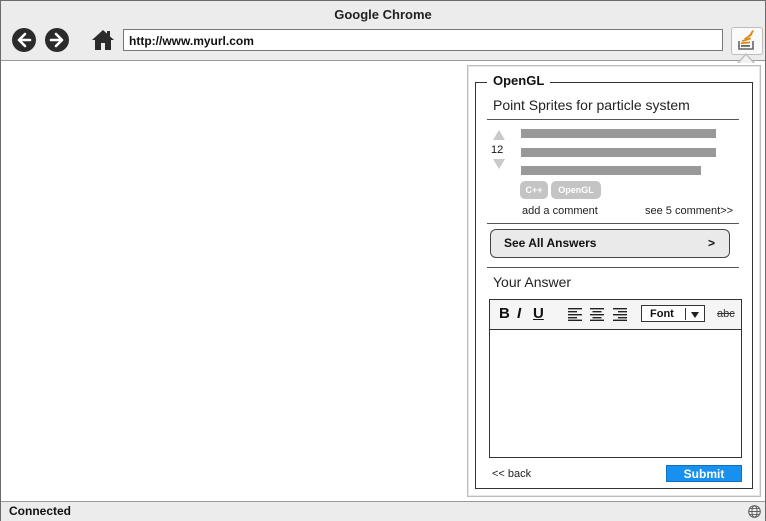 Image resolution: width=766 pixels, height=521 pixels. What do you see at coordinates (511, 474) in the screenshot?
I see `back-link: << back` at bounding box center [511, 474].